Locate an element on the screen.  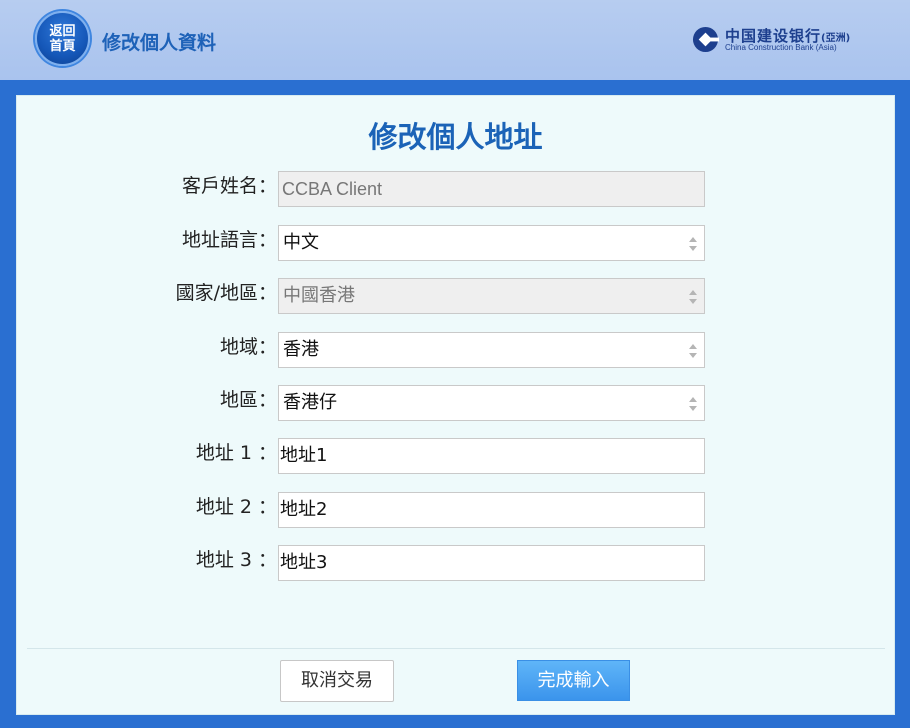
row-address-2: 地址 2 ： 地址2 is located at coordinates (455, 510).